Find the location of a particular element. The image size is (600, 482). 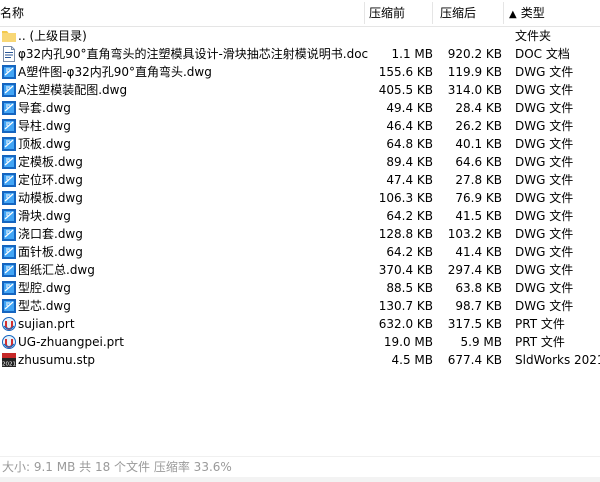

file-packed-size: 76.9 KB is located at coordinates (478, 198).